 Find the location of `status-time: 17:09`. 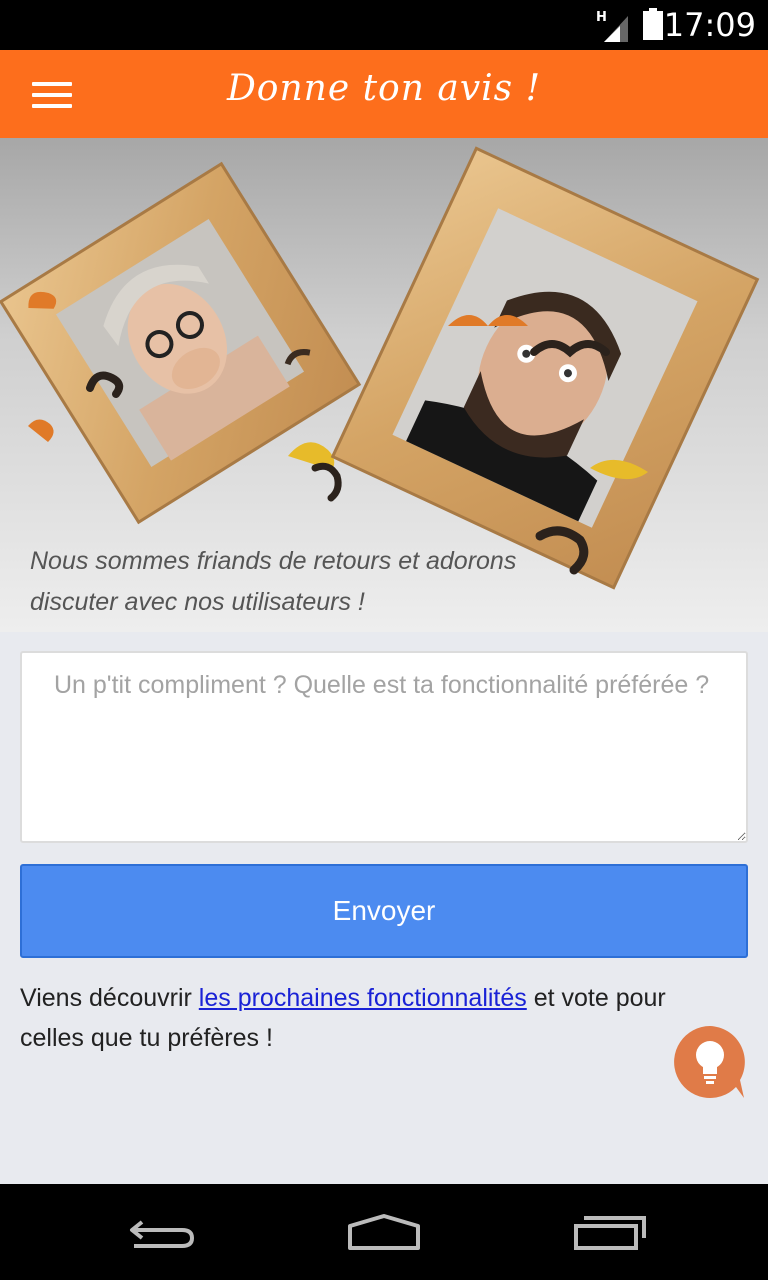

status-time: 17:09 is located at coordinates (709, 25).